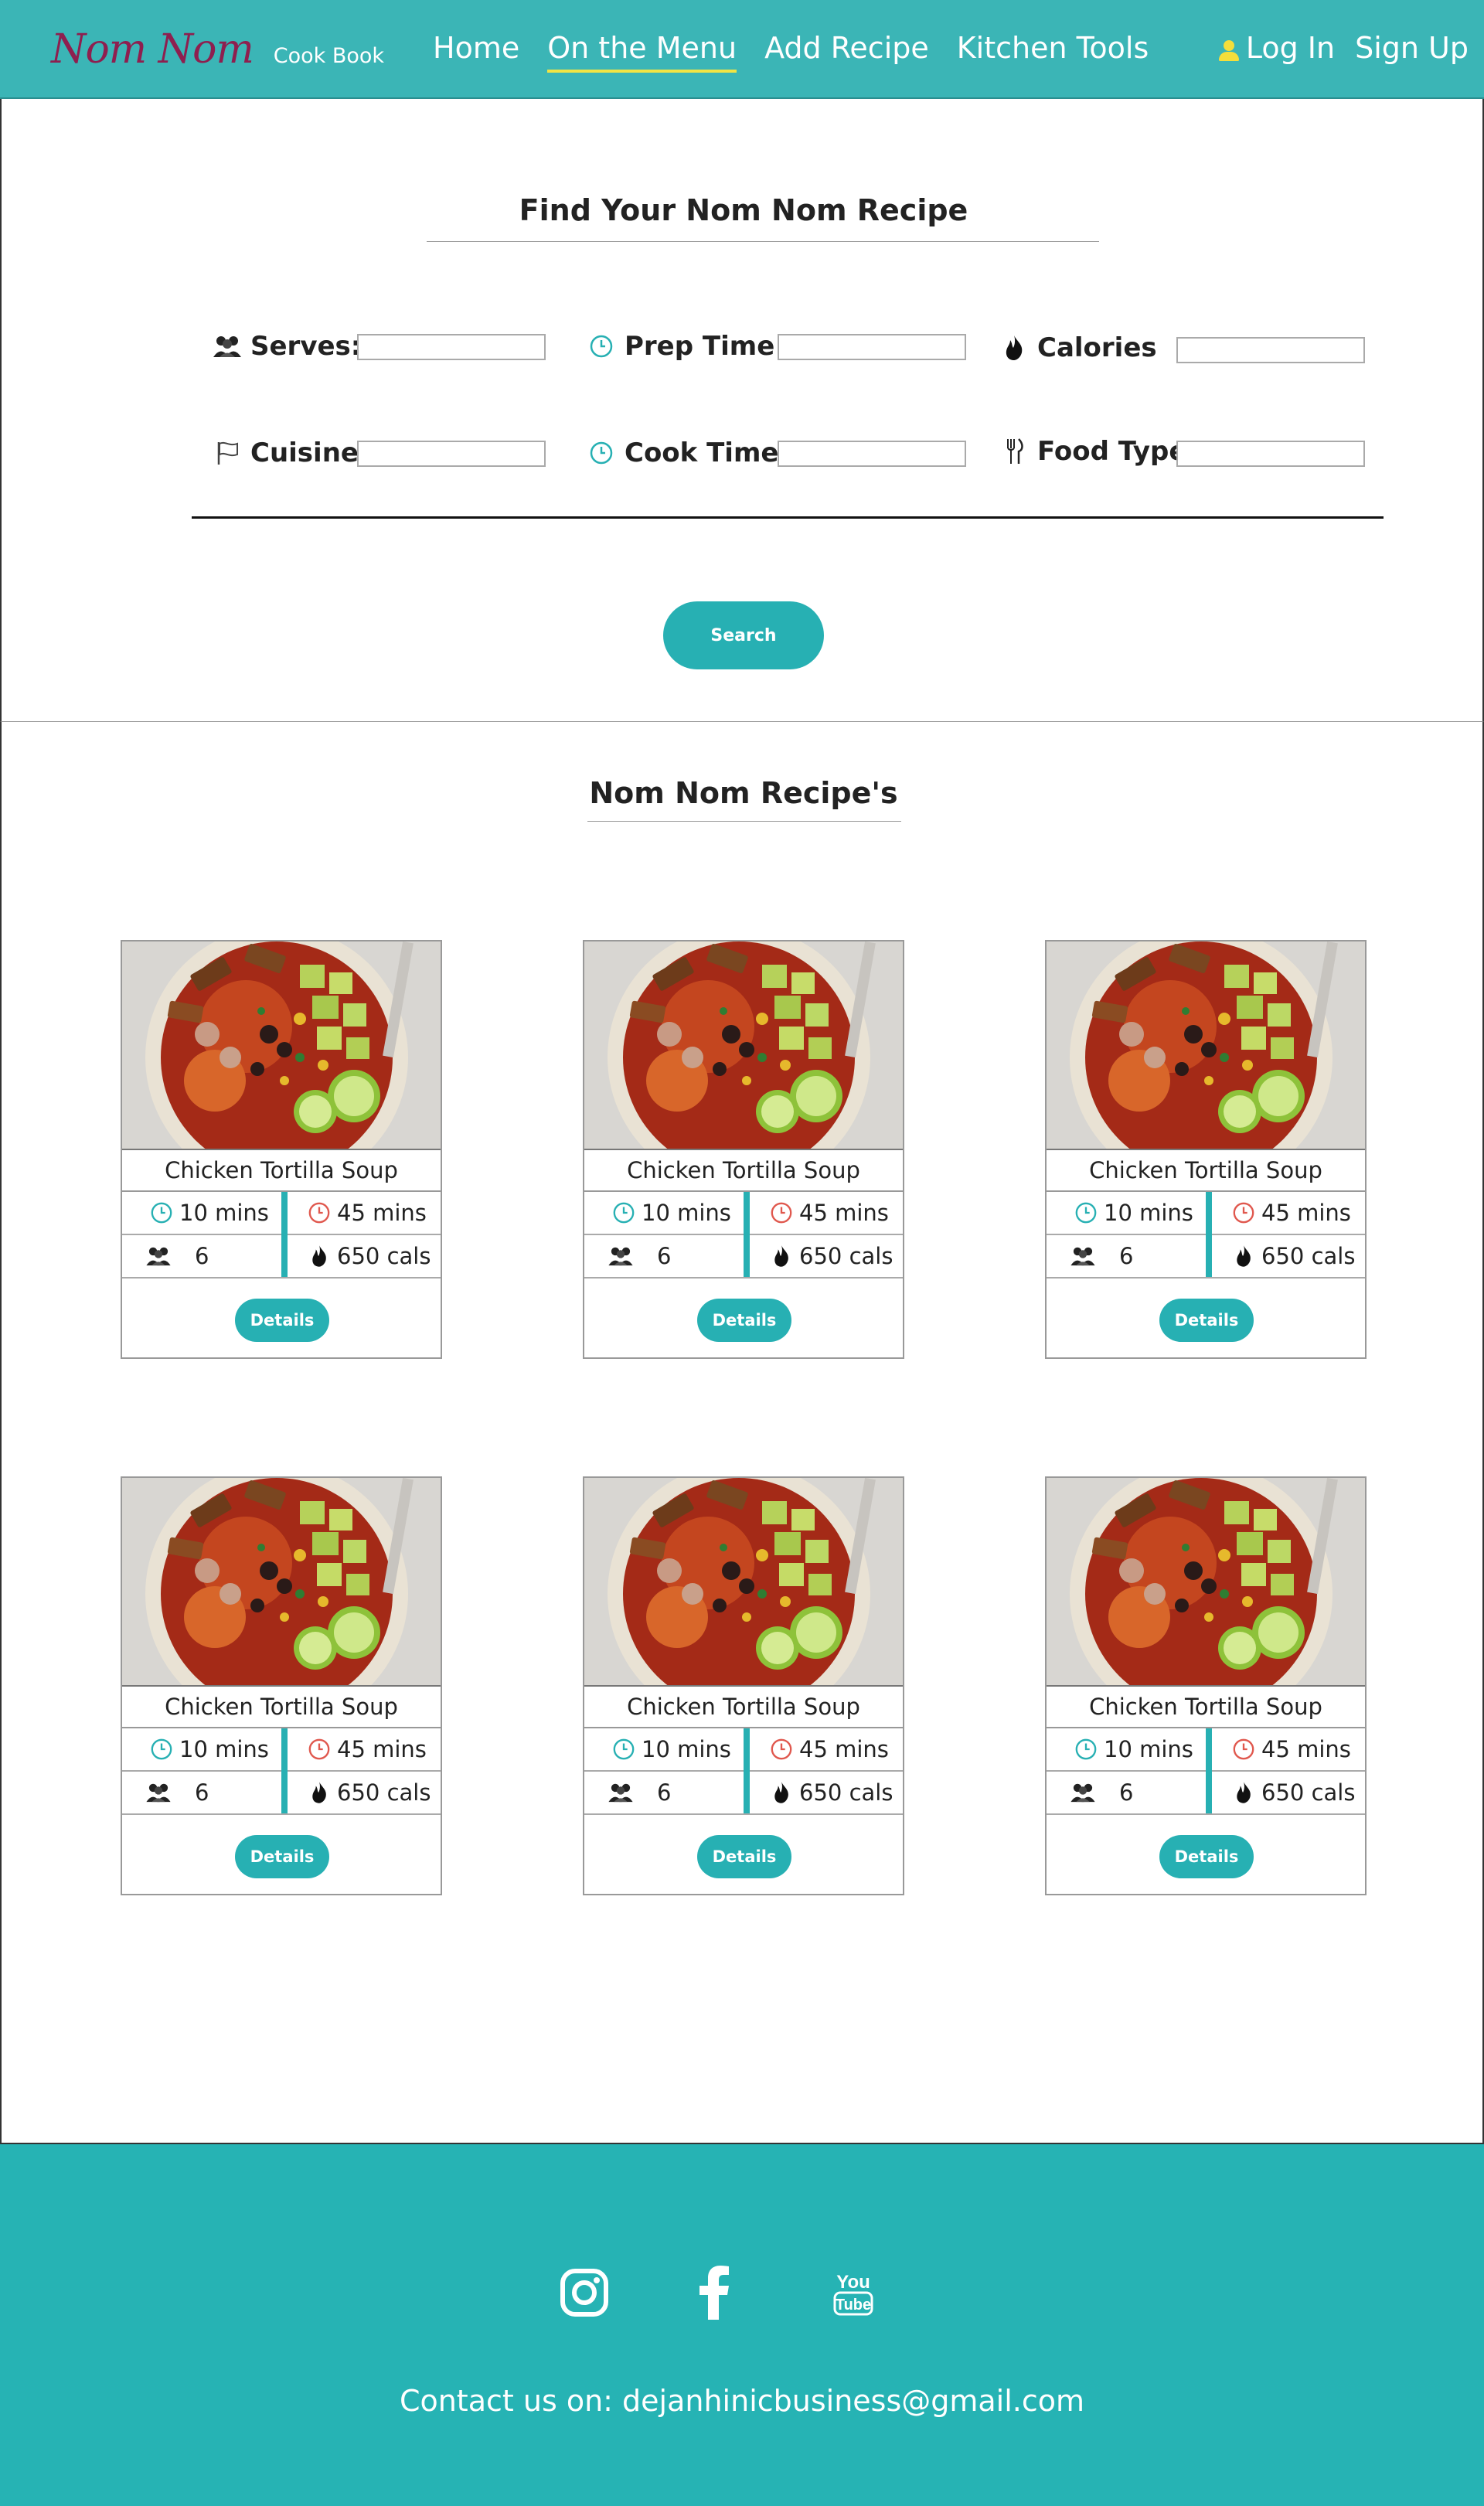 Image resolution: width=1484 pixels, height=2506 pixels. Describe the element at coordinates (152, 49) in the screenshot. I see `brand-logo: Nom Nom` at that location.